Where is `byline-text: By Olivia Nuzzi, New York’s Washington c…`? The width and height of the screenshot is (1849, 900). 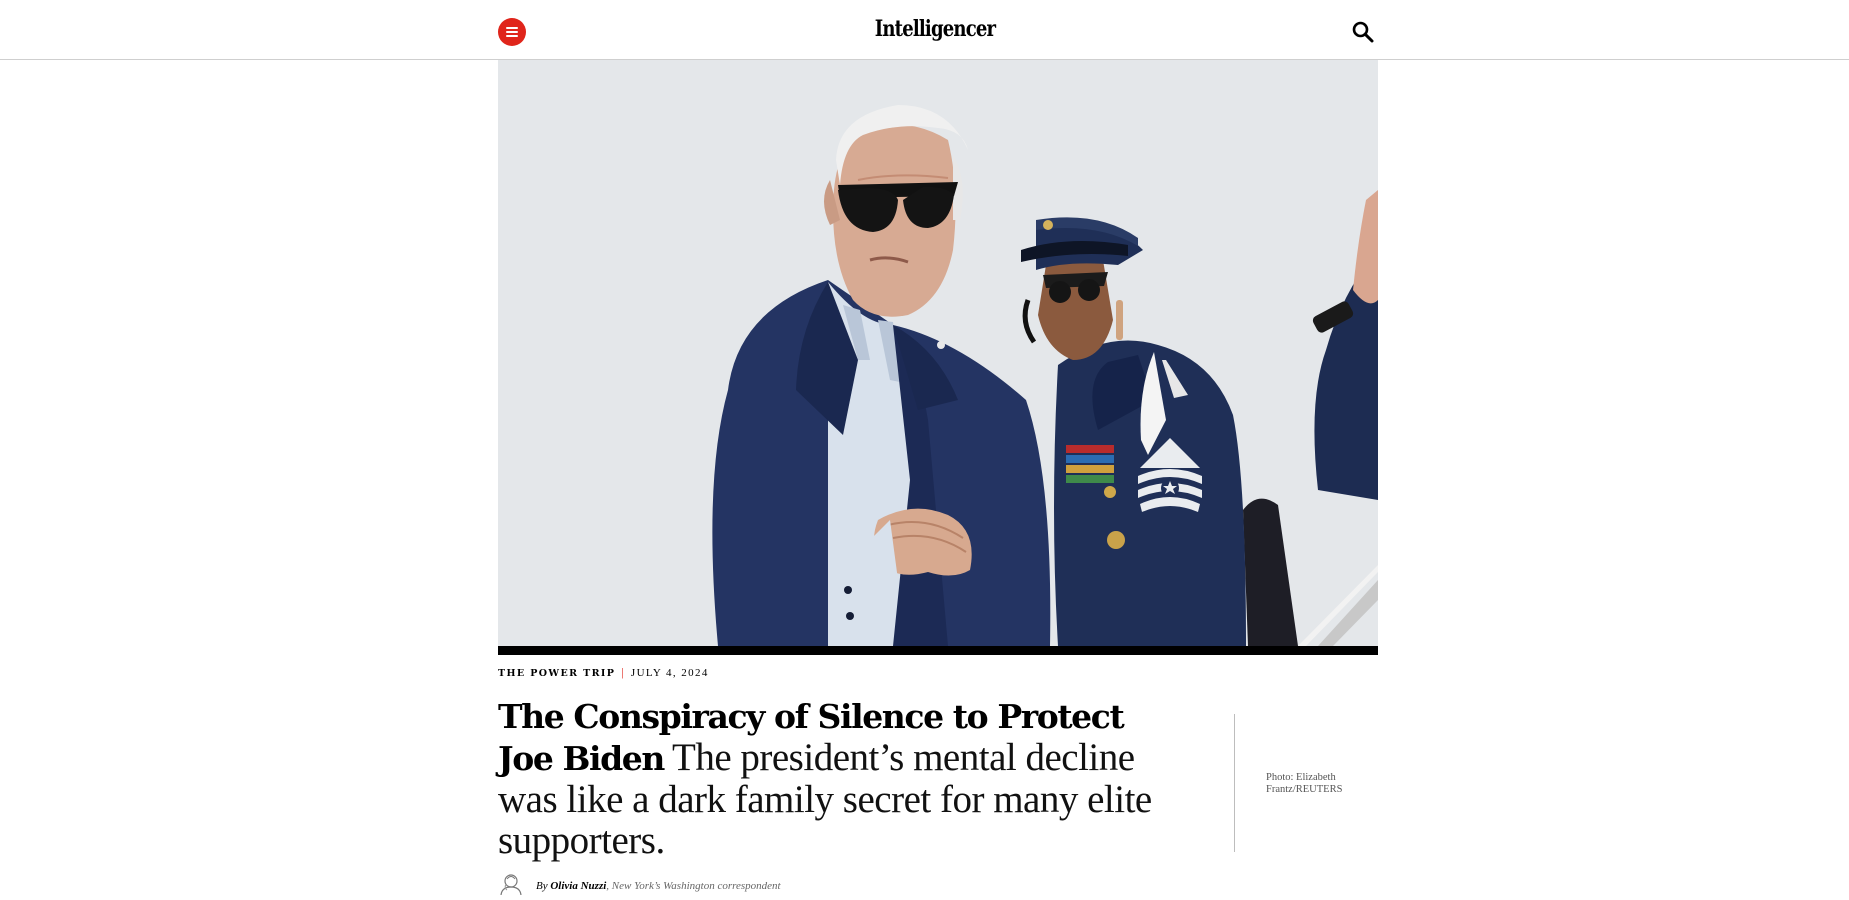 byline-text: By Olivia Nuzzi, New York’s Washington c… is located at coordinates (658, 886).